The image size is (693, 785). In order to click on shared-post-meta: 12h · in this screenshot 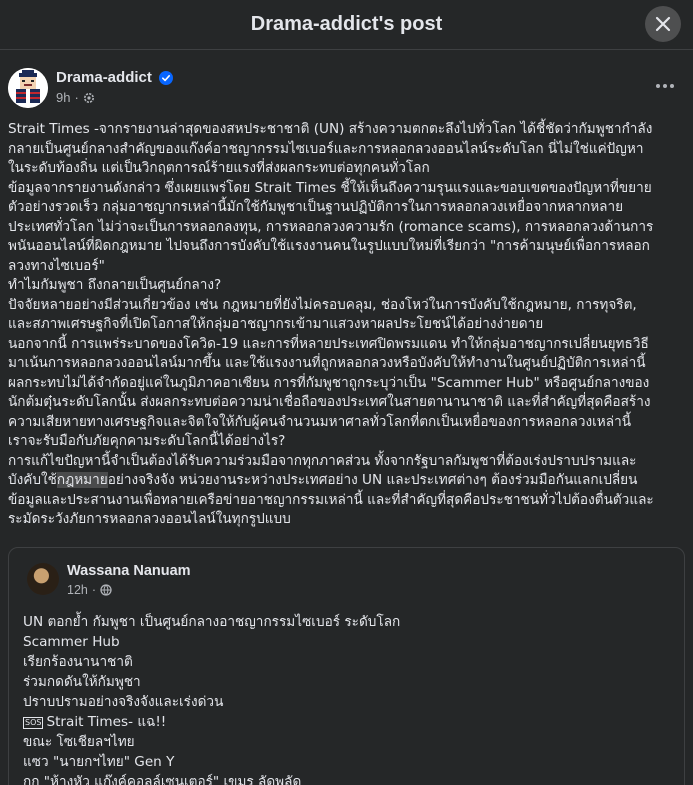, I will do `click(89, 590)`.